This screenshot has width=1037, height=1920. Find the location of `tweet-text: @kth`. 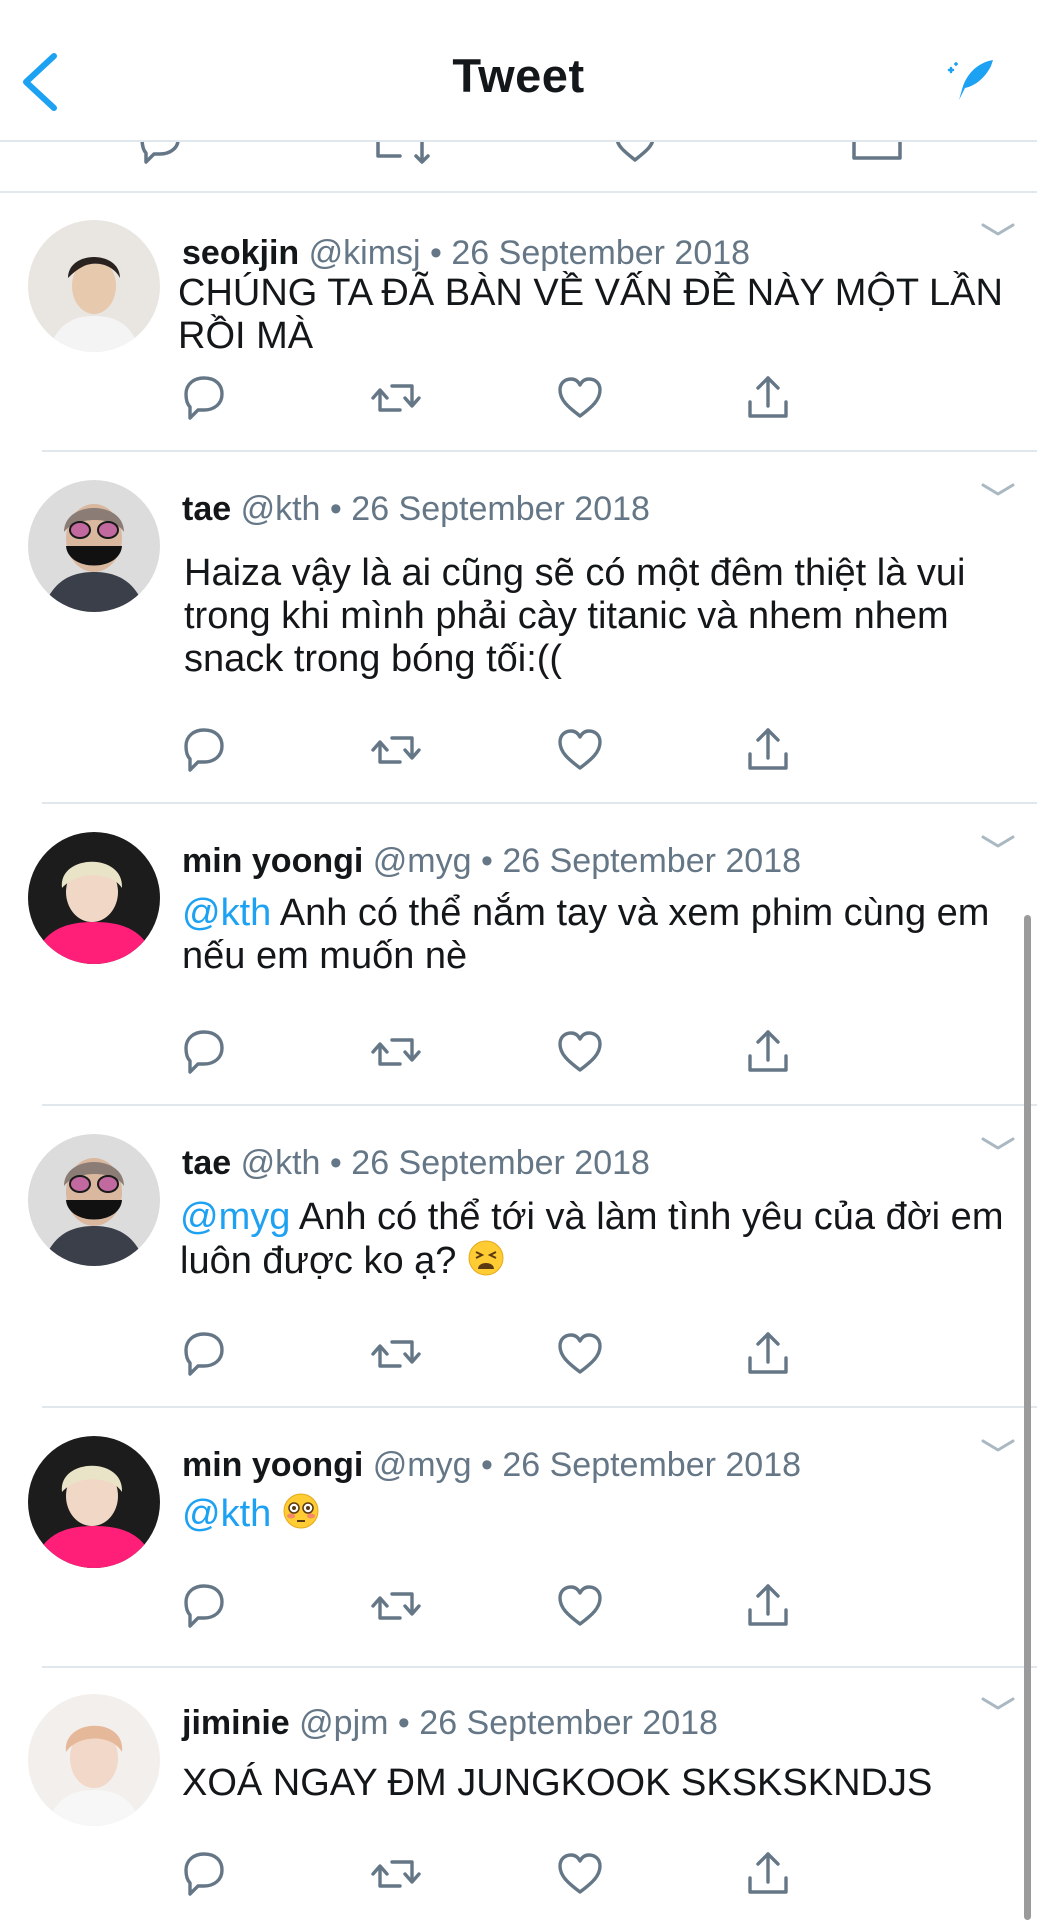

tweet-text: @kth is located at coordinates (597, 1514).